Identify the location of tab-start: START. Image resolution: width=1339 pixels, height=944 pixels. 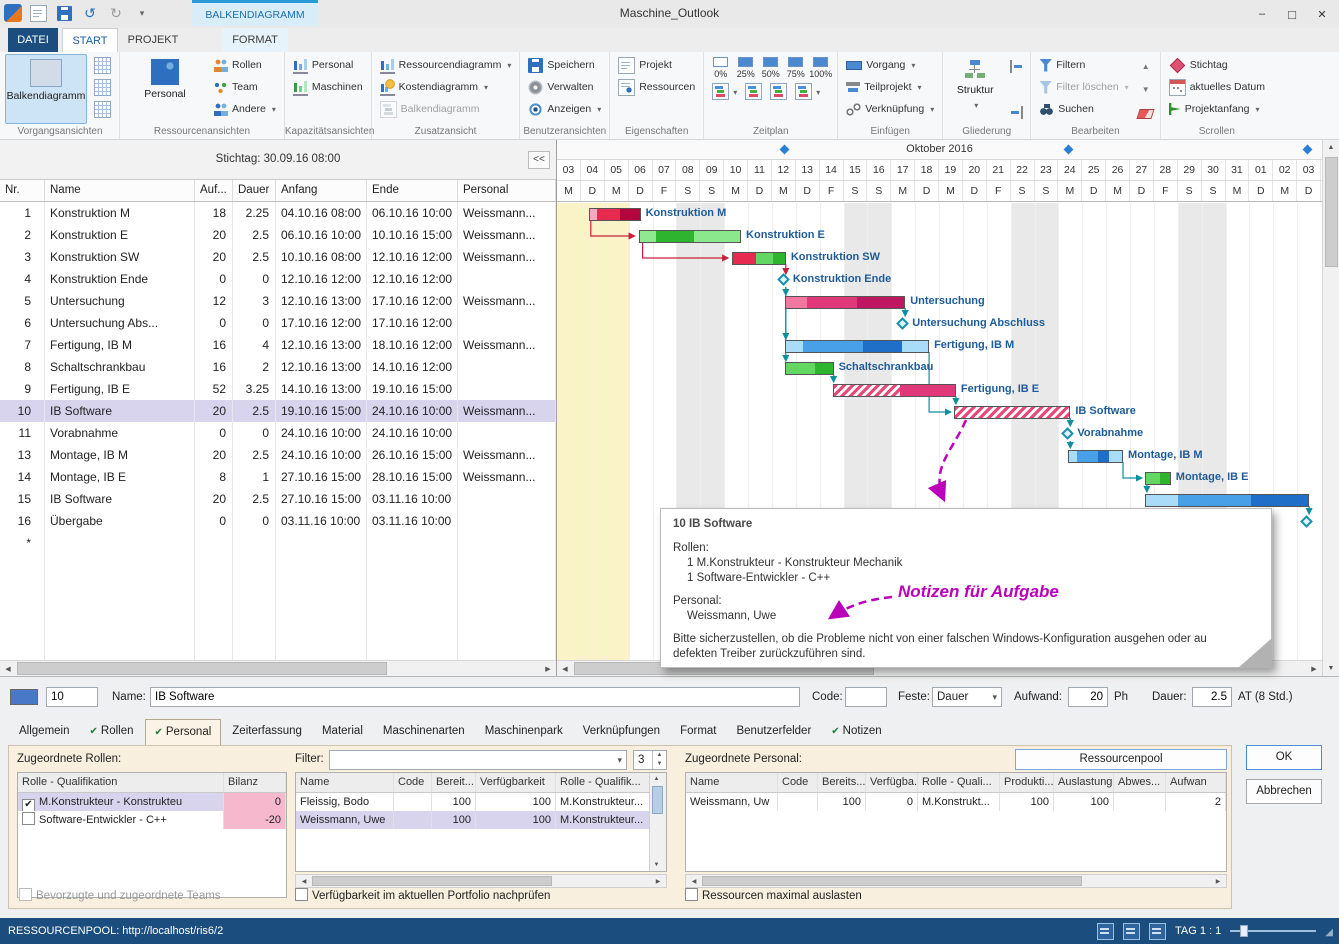
(90, 40).